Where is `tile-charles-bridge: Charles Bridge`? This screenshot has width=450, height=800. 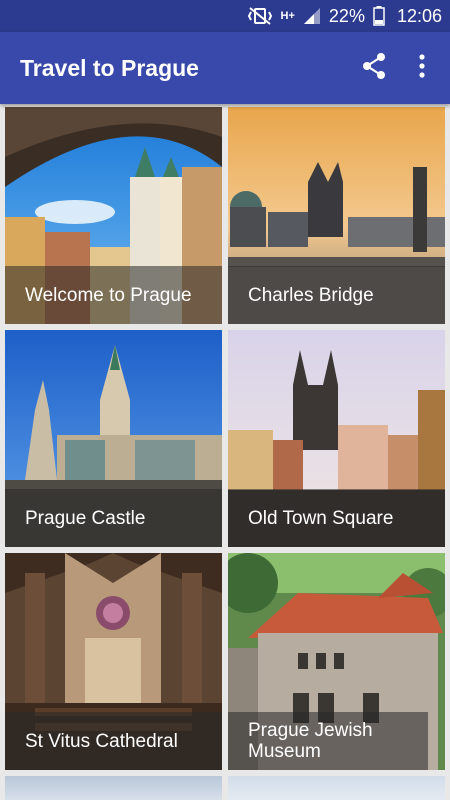
tile-charles-bridge: Charles Bridge is located at coordinates (336, 215).